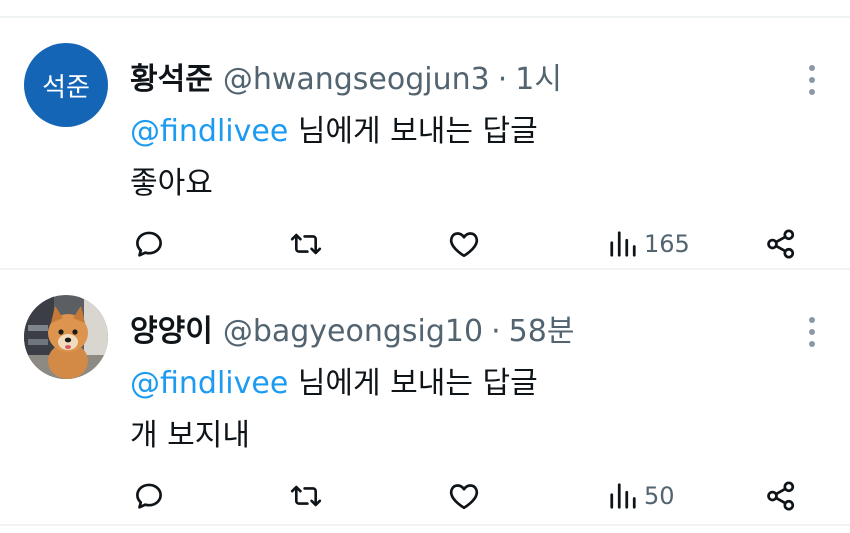 This screenshot has width=850, height=533. Describe the element at coordinates (171, 332) in the screenshot. I see `display-name: 양양이` at that location.